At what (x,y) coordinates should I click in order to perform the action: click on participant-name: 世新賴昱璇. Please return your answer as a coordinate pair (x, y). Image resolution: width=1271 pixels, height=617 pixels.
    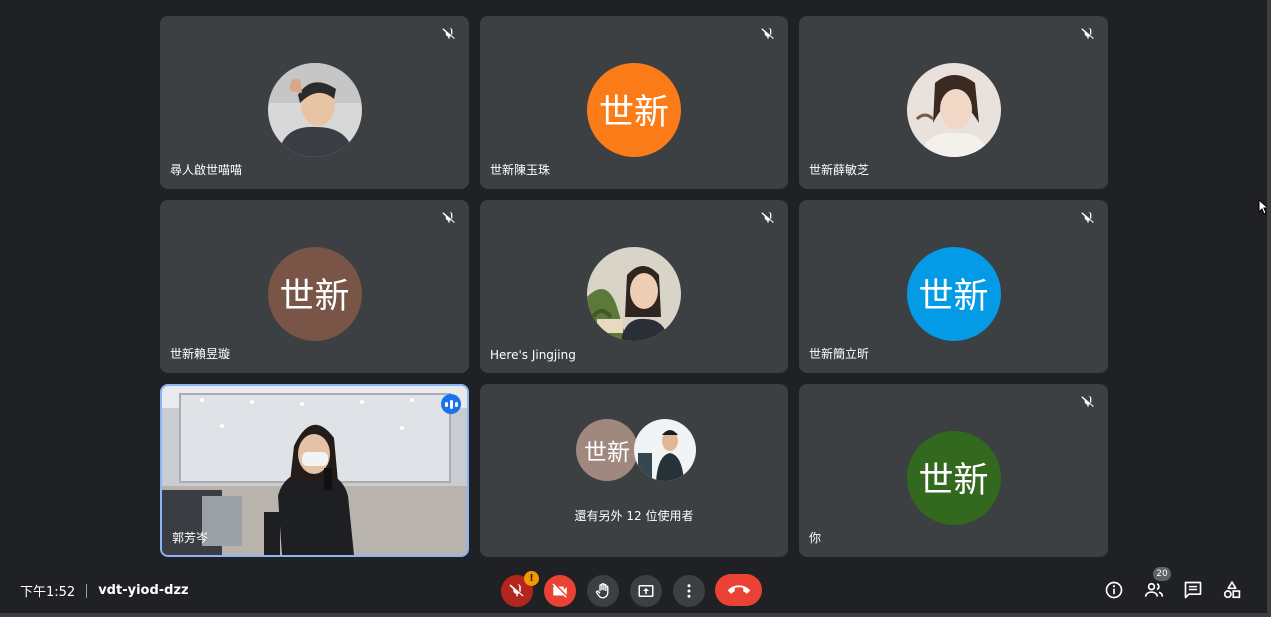
    Looking at the image, I should click on (200, 354).